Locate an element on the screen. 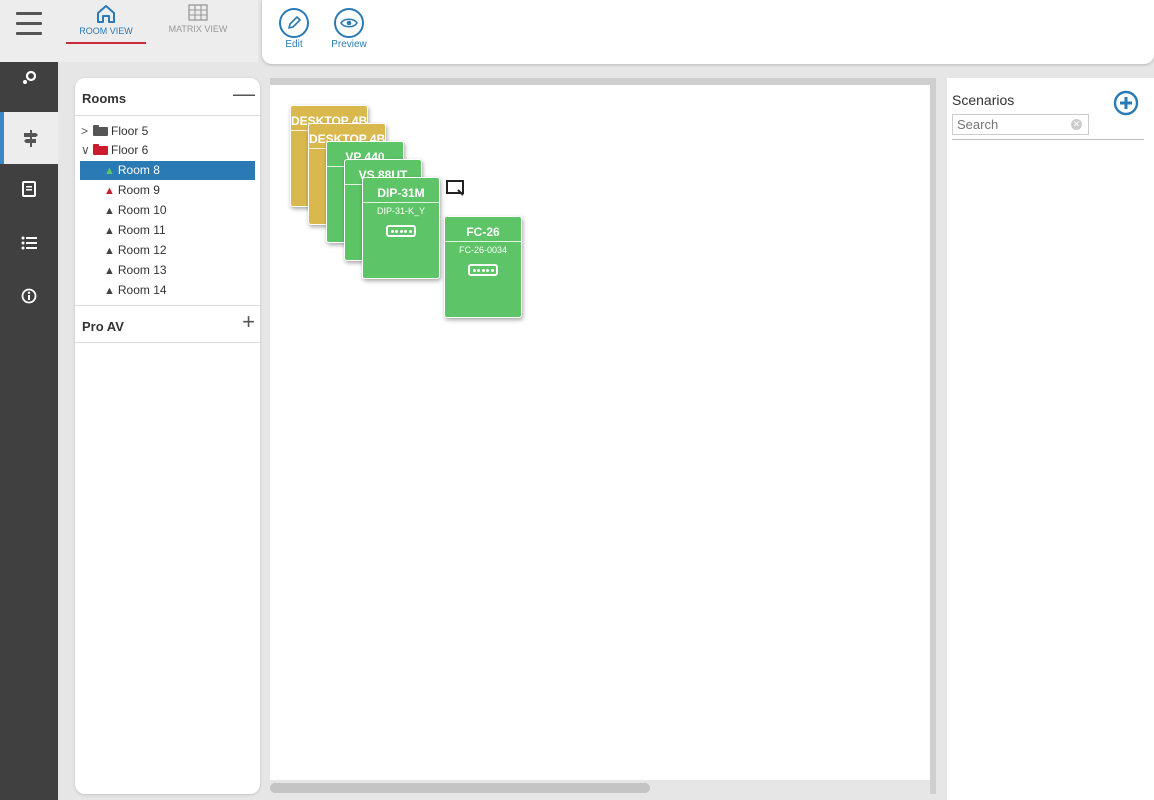 The image size is (1154, 800). room-label: Room 13 is located at coordinates (142, 270).